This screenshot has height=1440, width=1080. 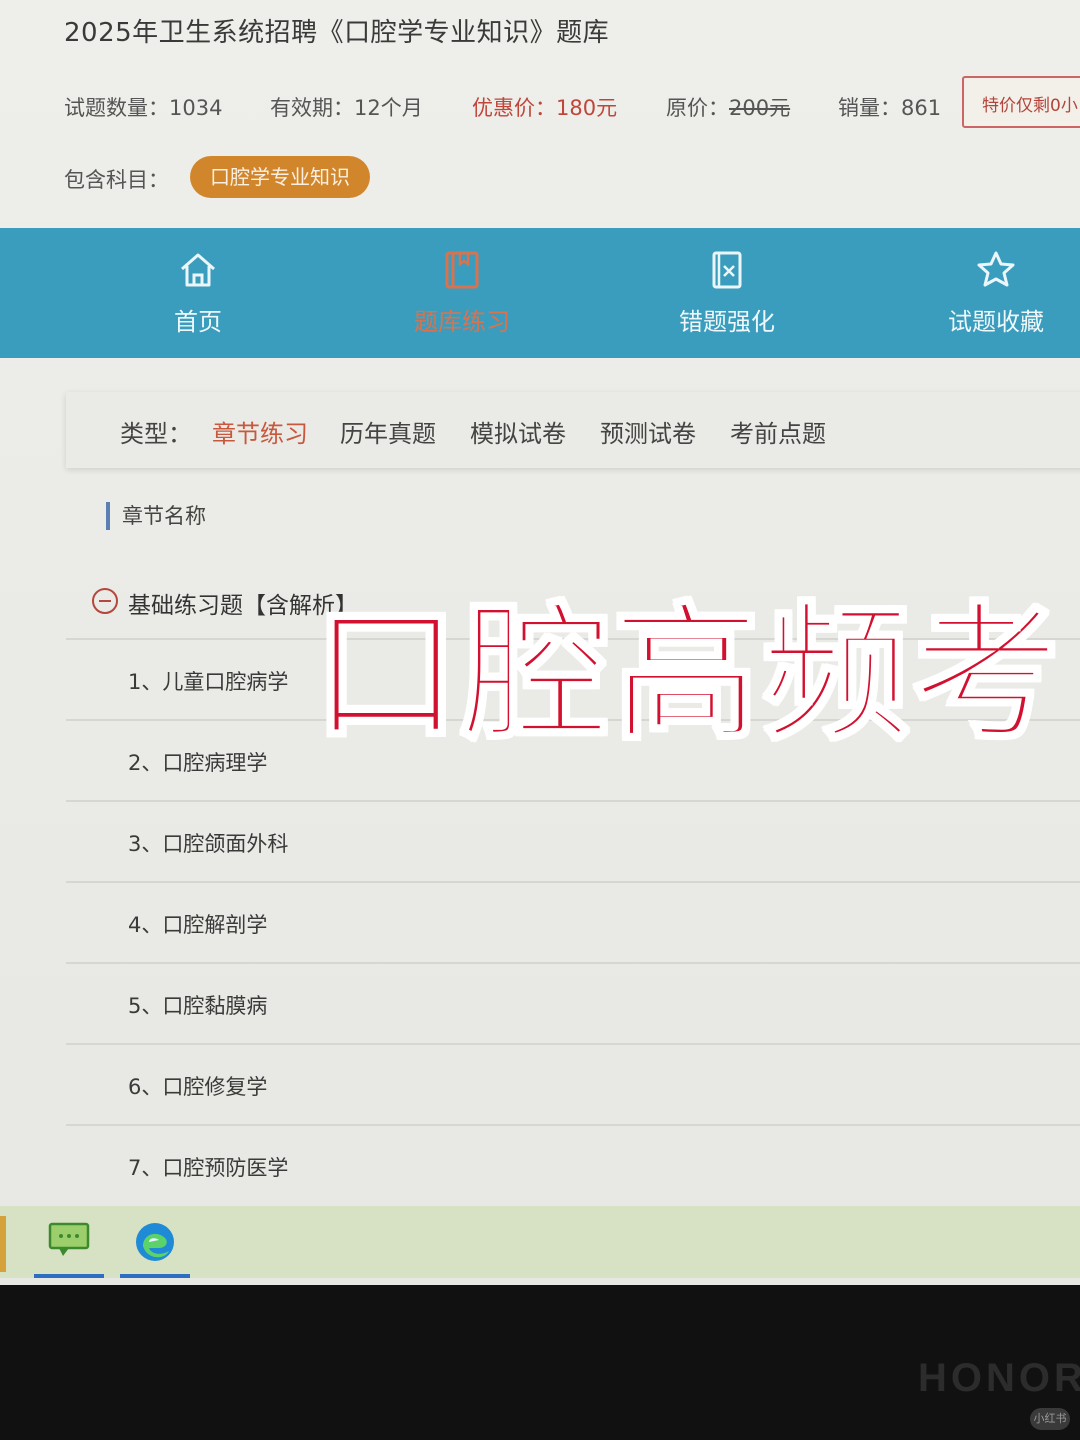 I want to click on star-icon, so click(x=996, y=269).